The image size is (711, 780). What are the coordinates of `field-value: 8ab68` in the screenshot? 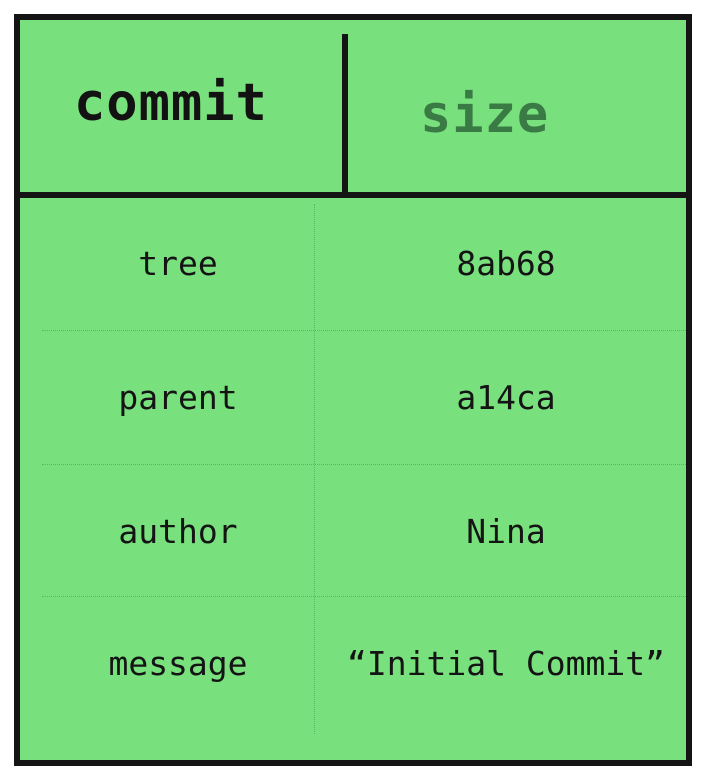 It's located at (506, 263).